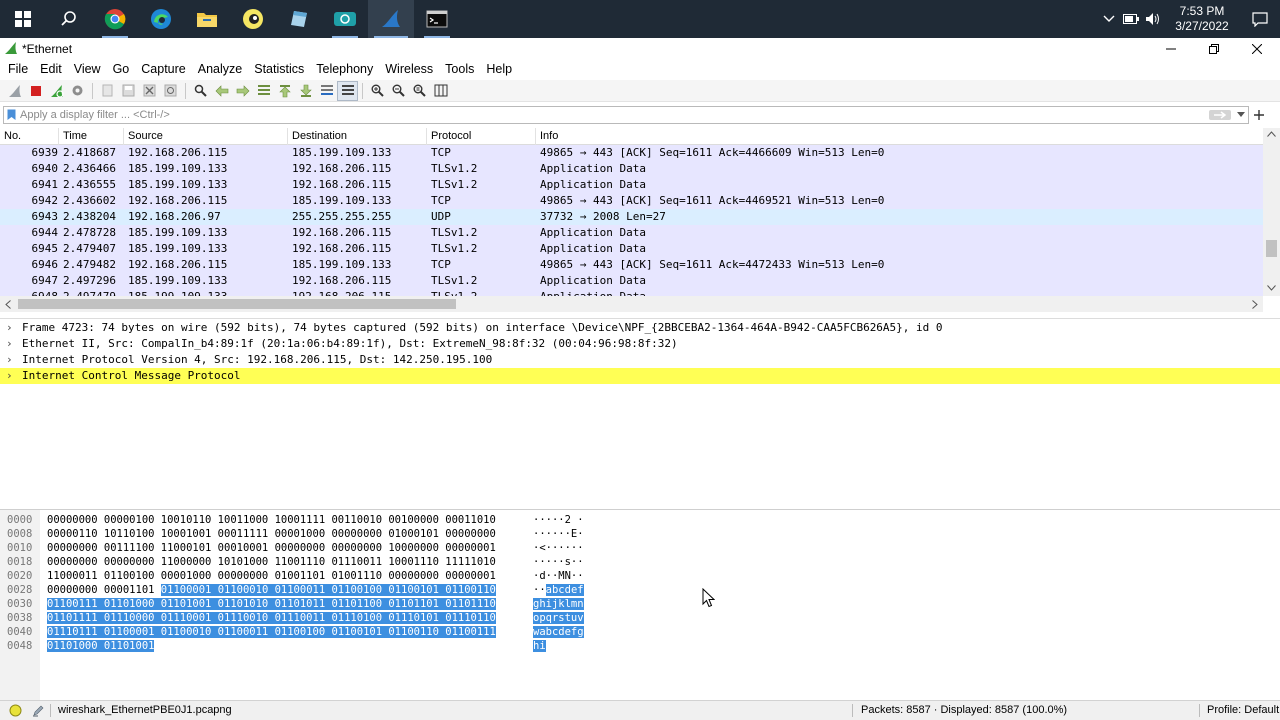 Image resolution: width=1280 pixels, height=720 pixels. Describe the element at coordinates (357, 136) in the screenshot. I see `column-header-destination: Destination` at that location.